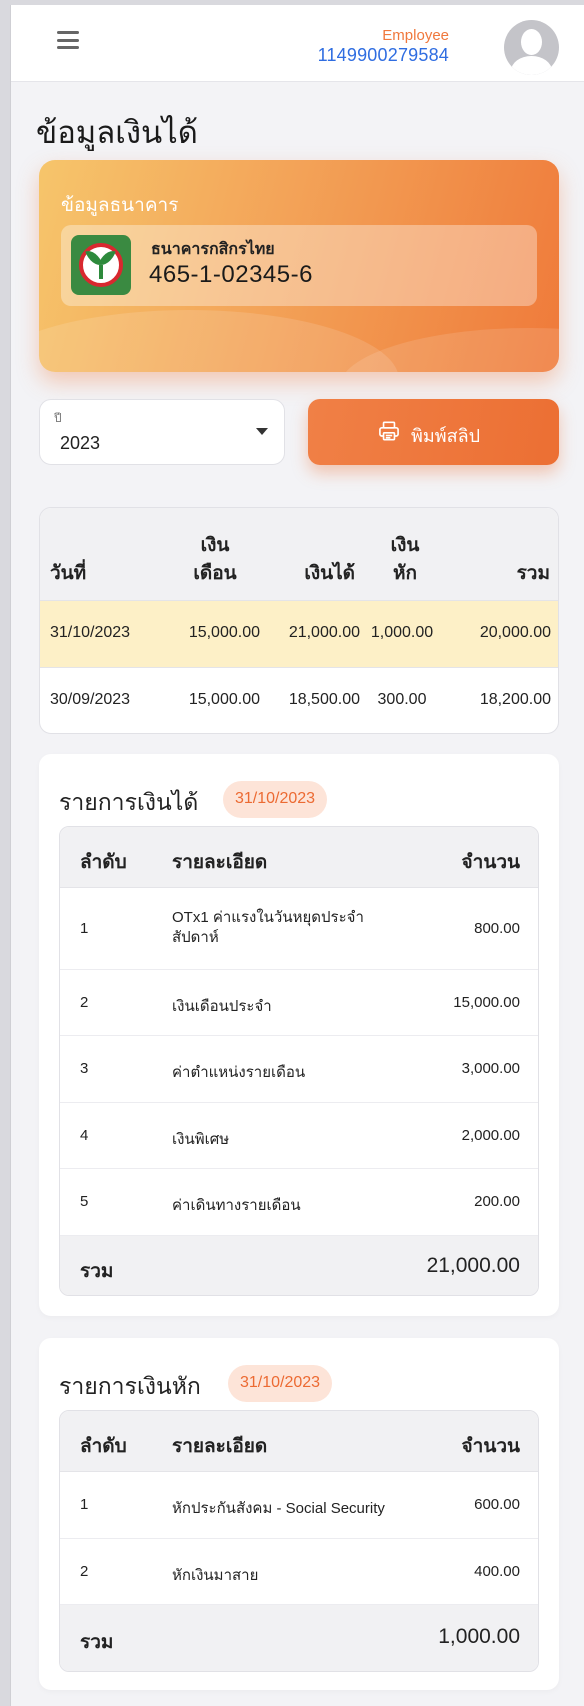 The image size is (584, 1706). I want to click on item-detail: หักเงินมาสาย, so click(215, 1575).